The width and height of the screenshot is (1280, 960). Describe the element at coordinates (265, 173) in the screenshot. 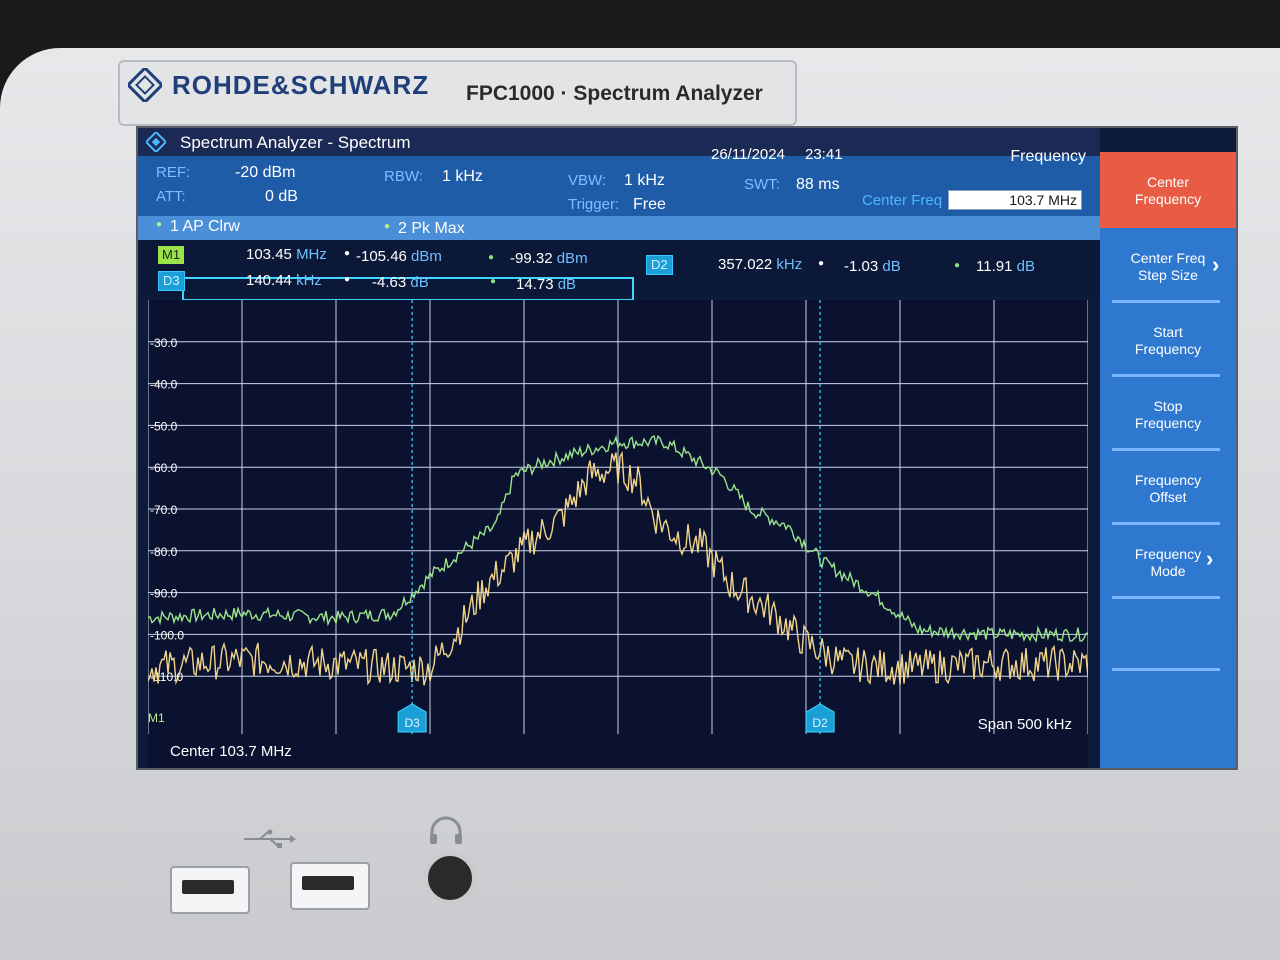

I see `ref-value: -20 dBm` at that location.